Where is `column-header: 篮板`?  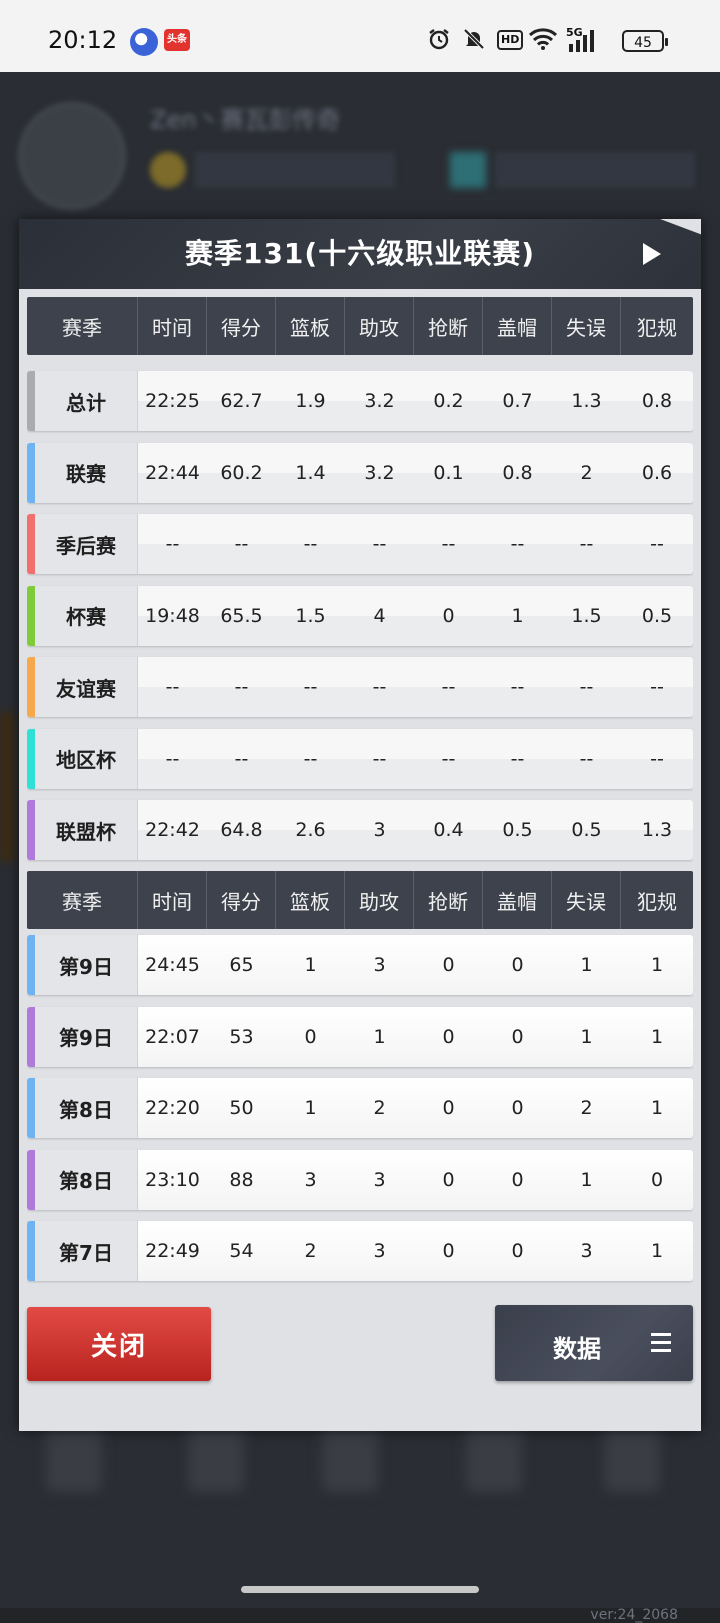
column-header: 篮板 is located at coordinates (310, 326).